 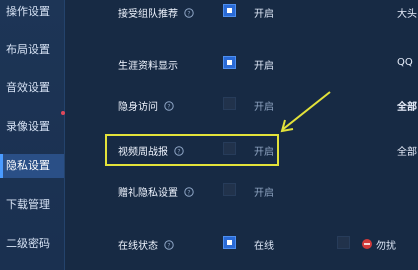 What do you see at coordinates (148, 14) in the screenshot?
I see `row-text: 接受组队推荐` at bounding box center [148, 14].